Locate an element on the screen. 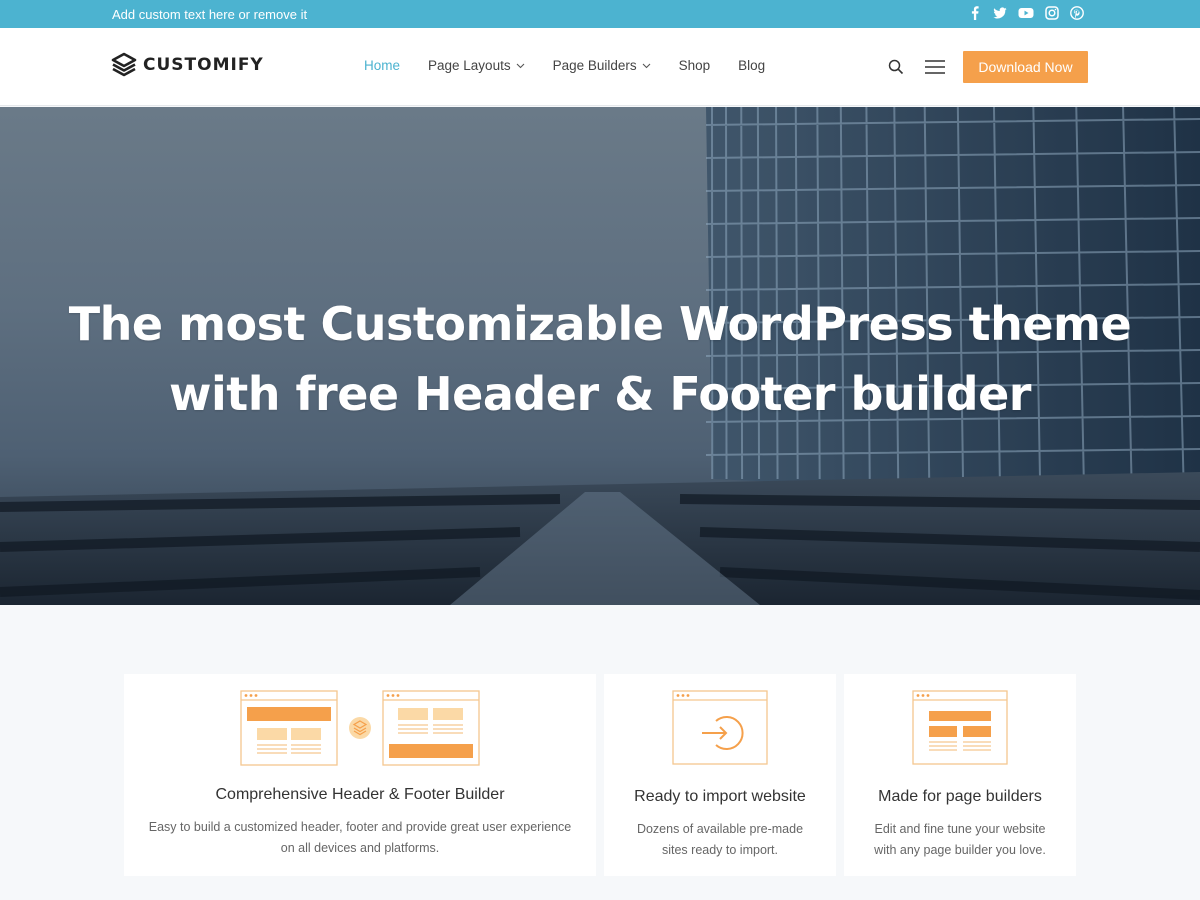 This screenshot has height=900, width=1200. download-now-button: Download Now is located at coordinates (1025, 67).